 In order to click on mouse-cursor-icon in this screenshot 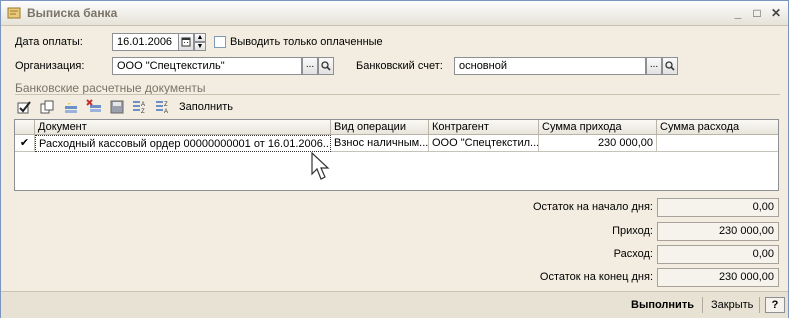, I will do `click(320, 166)`.